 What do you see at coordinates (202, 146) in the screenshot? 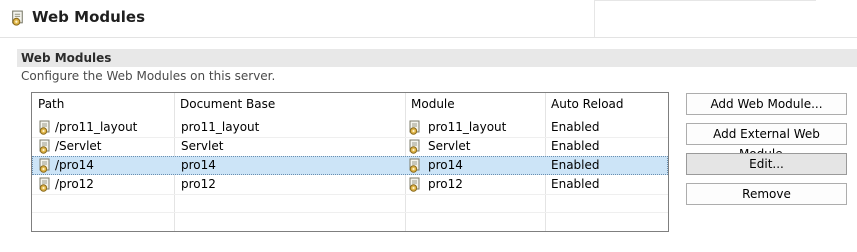
I see `cell-document-base: Servlet` at bounding box center [202, 146].